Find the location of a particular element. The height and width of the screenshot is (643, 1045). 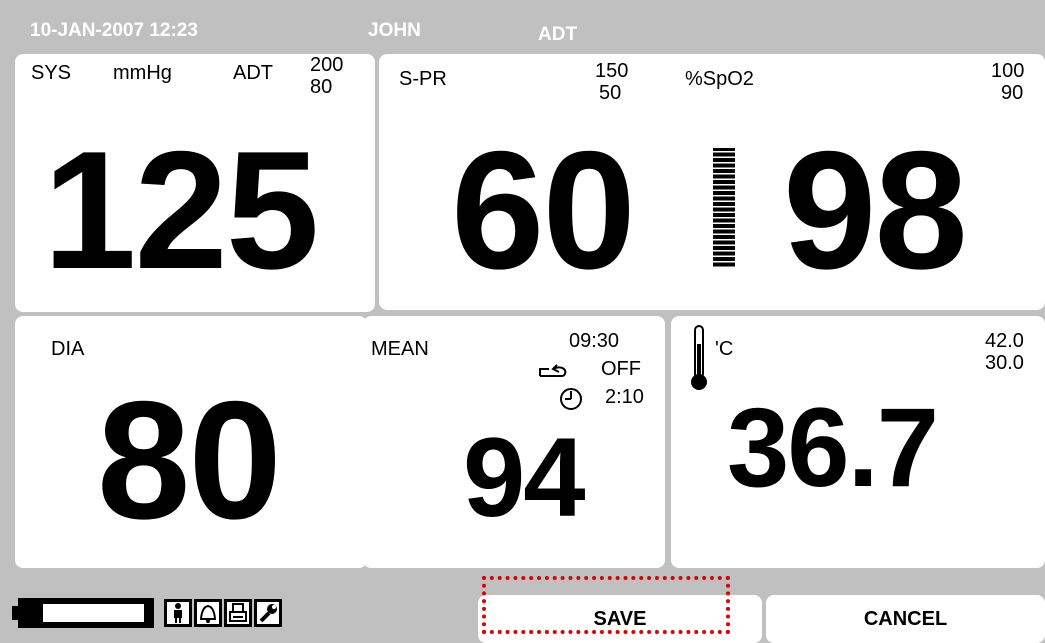

pulse-signal-bar is located at coordinates (724, 207).